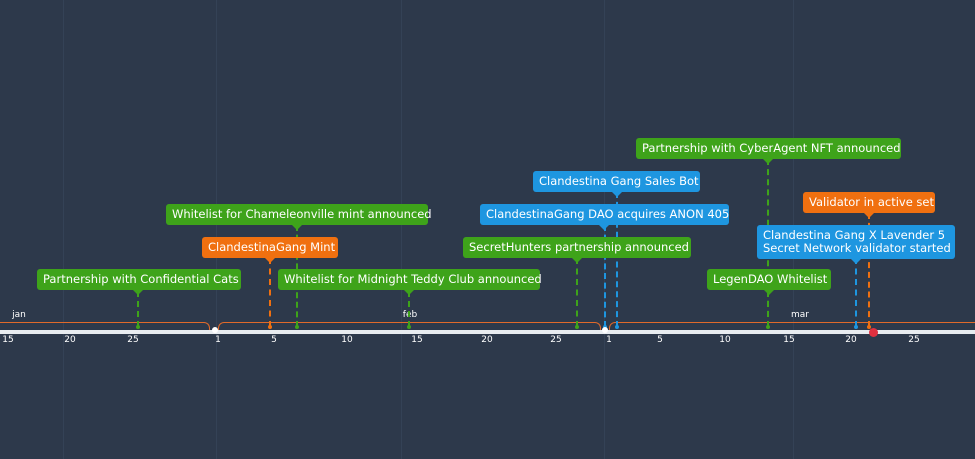  Describe the element at coordinates (800, 315) in the screenshot. I see `month-label-mar: mar` at that location.